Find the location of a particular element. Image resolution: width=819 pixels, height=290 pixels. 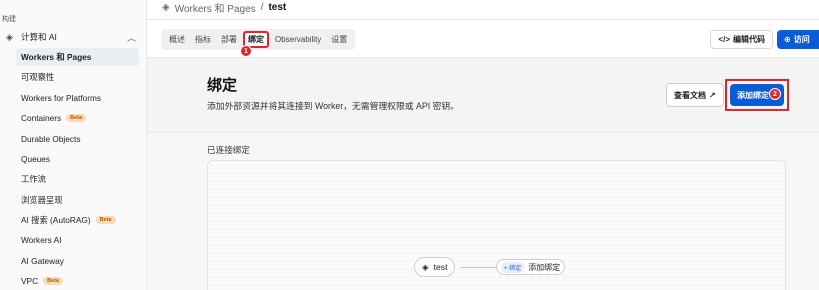

add-binding-node: + 绑定 添加绑定 is located at coordinates (531, 267).